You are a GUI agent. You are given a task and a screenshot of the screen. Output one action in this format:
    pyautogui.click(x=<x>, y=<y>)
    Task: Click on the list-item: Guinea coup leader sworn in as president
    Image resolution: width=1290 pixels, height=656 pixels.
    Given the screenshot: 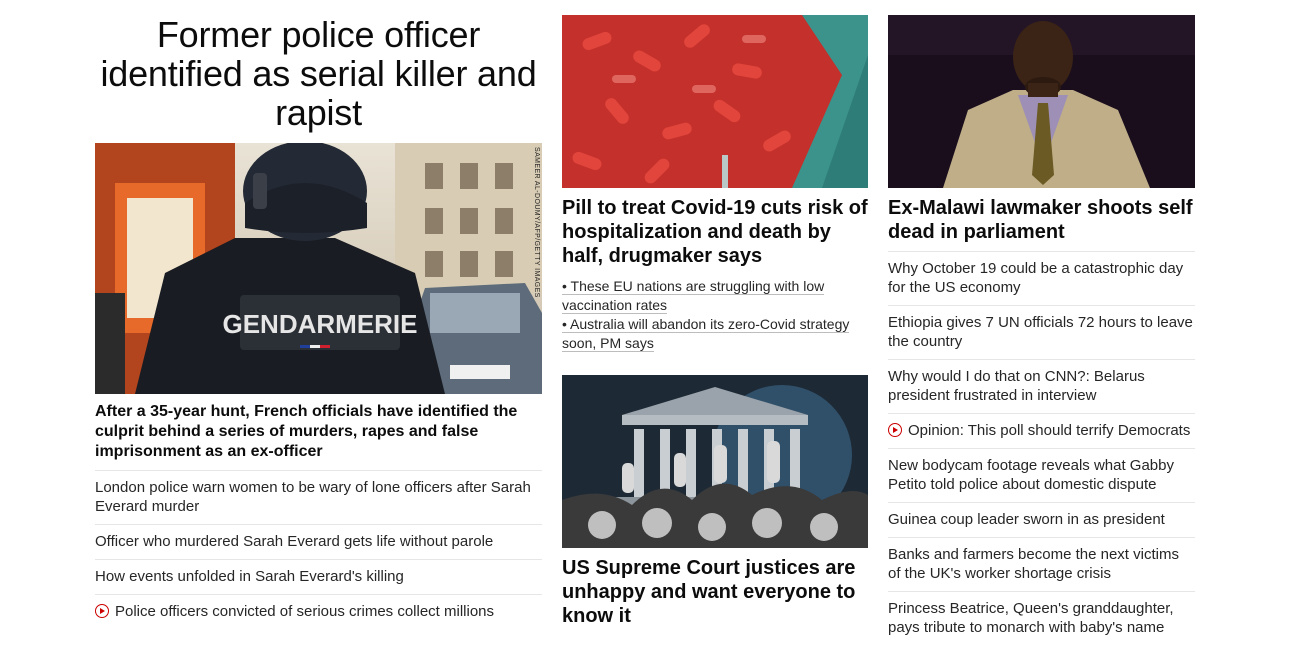 What is the action you would take?
    pyautogui.click(x=1041, y=519)
    